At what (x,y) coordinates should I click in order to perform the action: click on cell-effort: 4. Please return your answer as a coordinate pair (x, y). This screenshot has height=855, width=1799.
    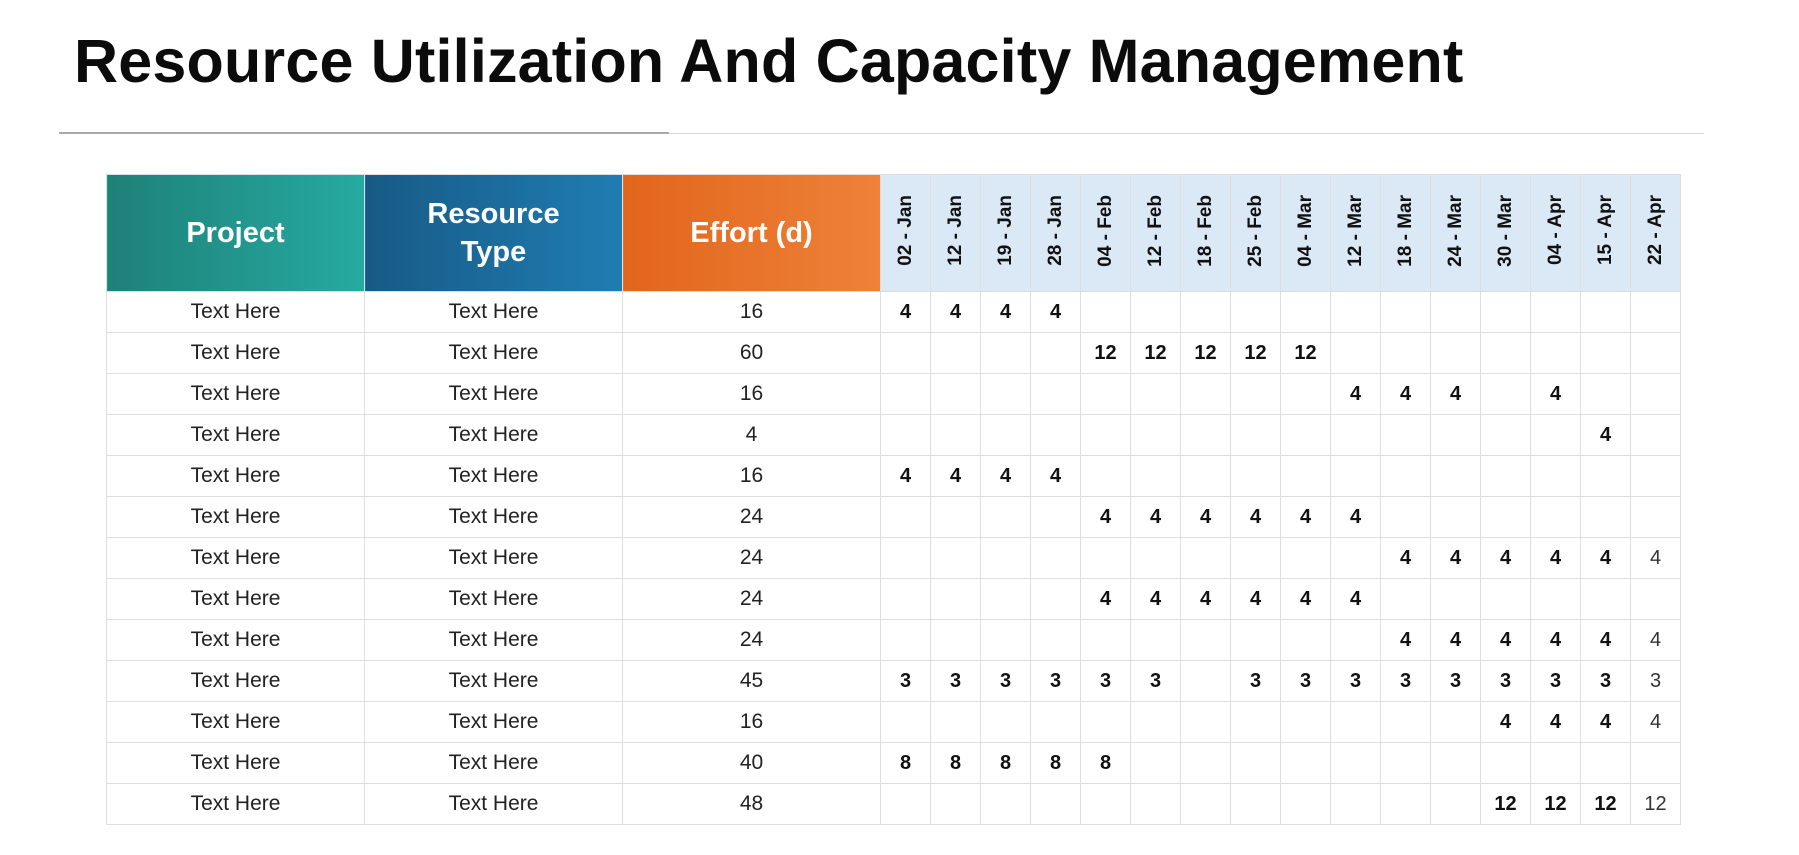
    Looking at the image, I should click on (751, 435).